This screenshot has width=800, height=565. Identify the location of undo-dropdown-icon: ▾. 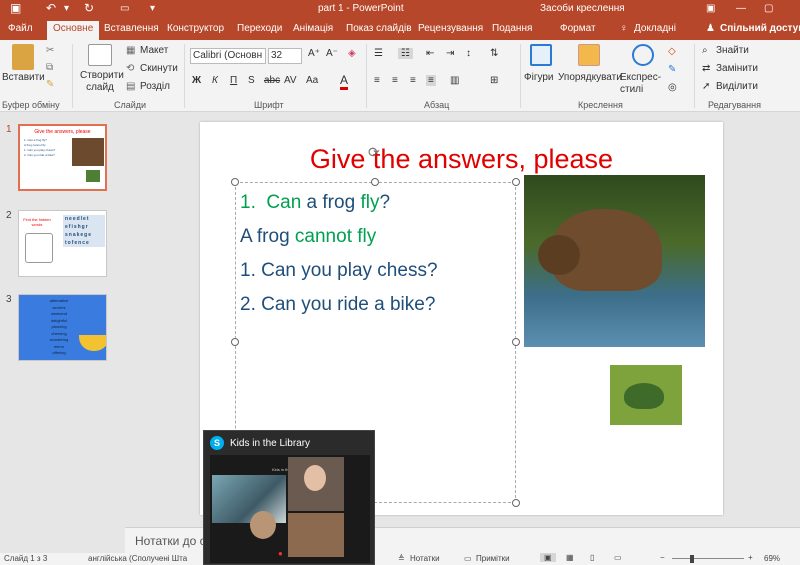
(66, 8).